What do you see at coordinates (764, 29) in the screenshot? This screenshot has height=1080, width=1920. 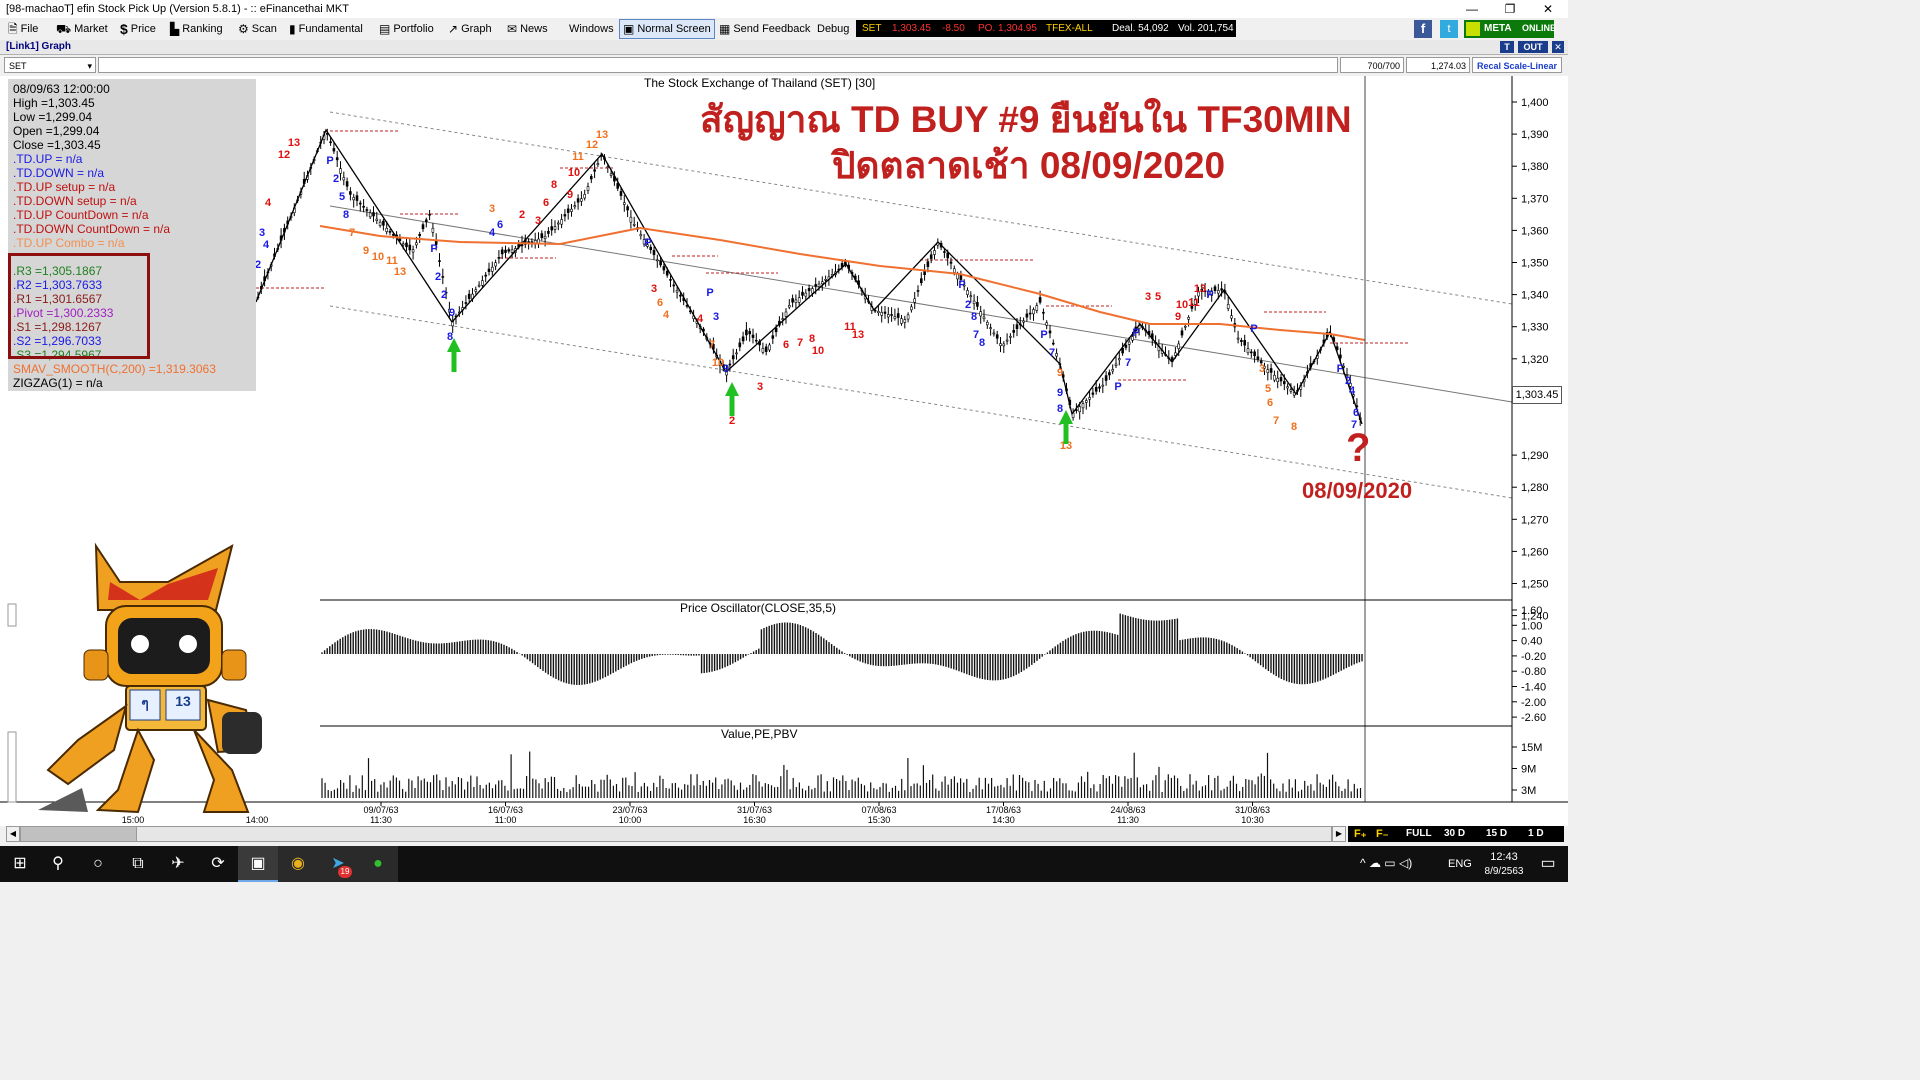 I see `menu-send-feedback: ▦ Send Feedback` at bounding box center [764, 29].